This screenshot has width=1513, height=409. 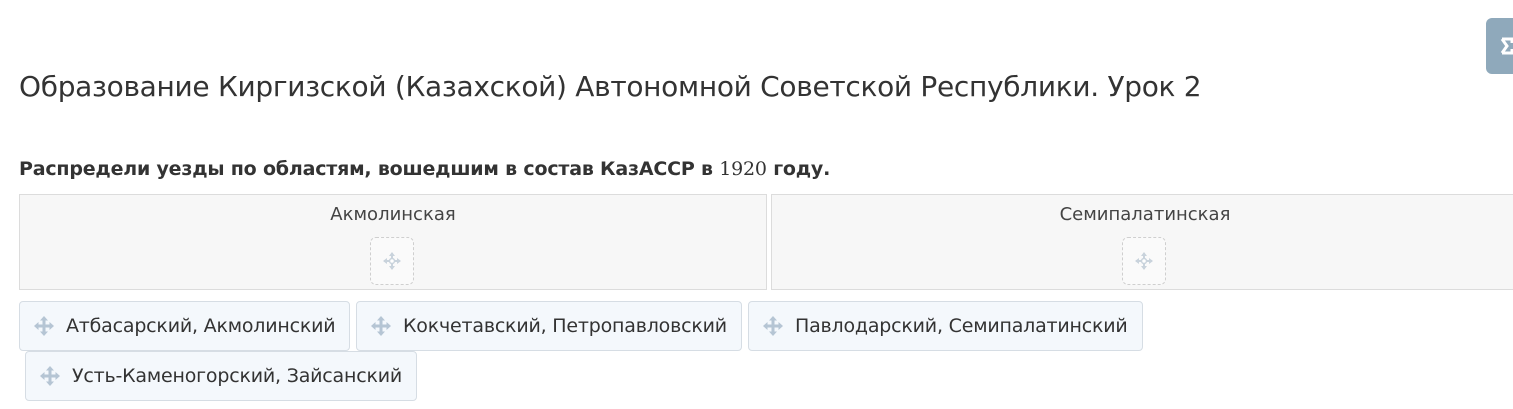 I want to click on expand-icon, so click(x=1506, y=46).